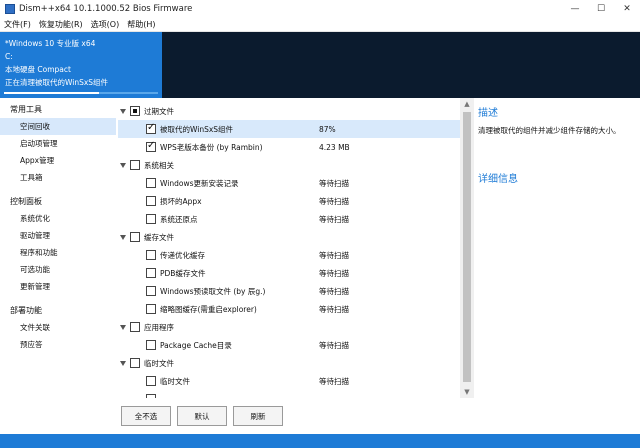 The image size is (640, 448). I want to click on tree-item-row: 损坏的Appx 等待扫描, so click(289, 201).